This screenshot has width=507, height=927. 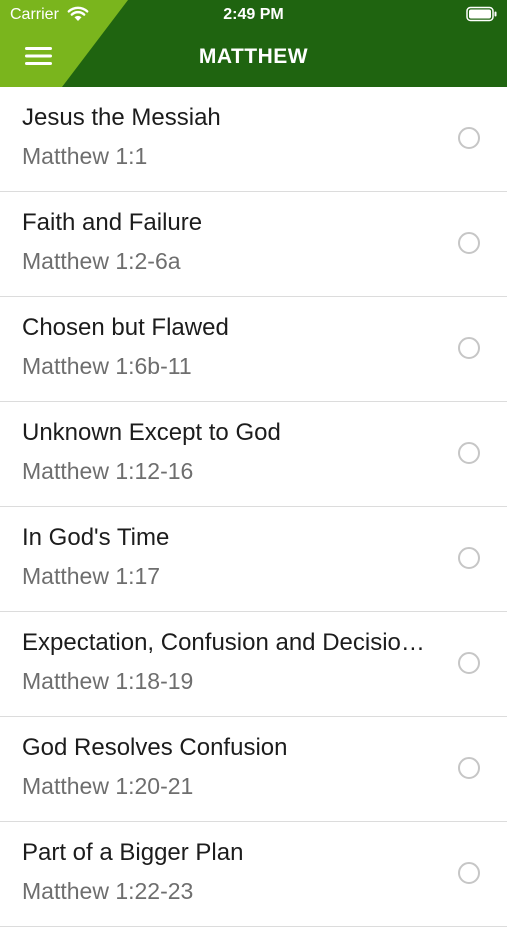 I want to click on list-item: Unknown Except to God Matthew 1:12-16, so click(x=253, y=454).